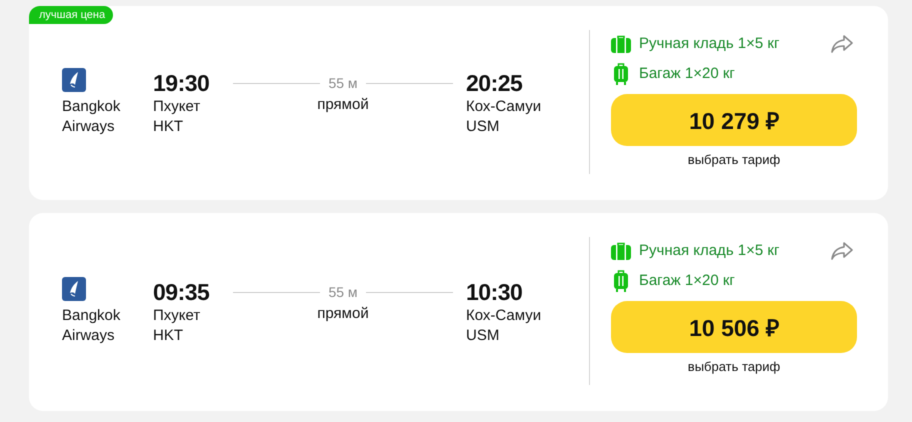 The image size is (912, 422). I want to click on arrival-time: 10:30, so click(494, 292).